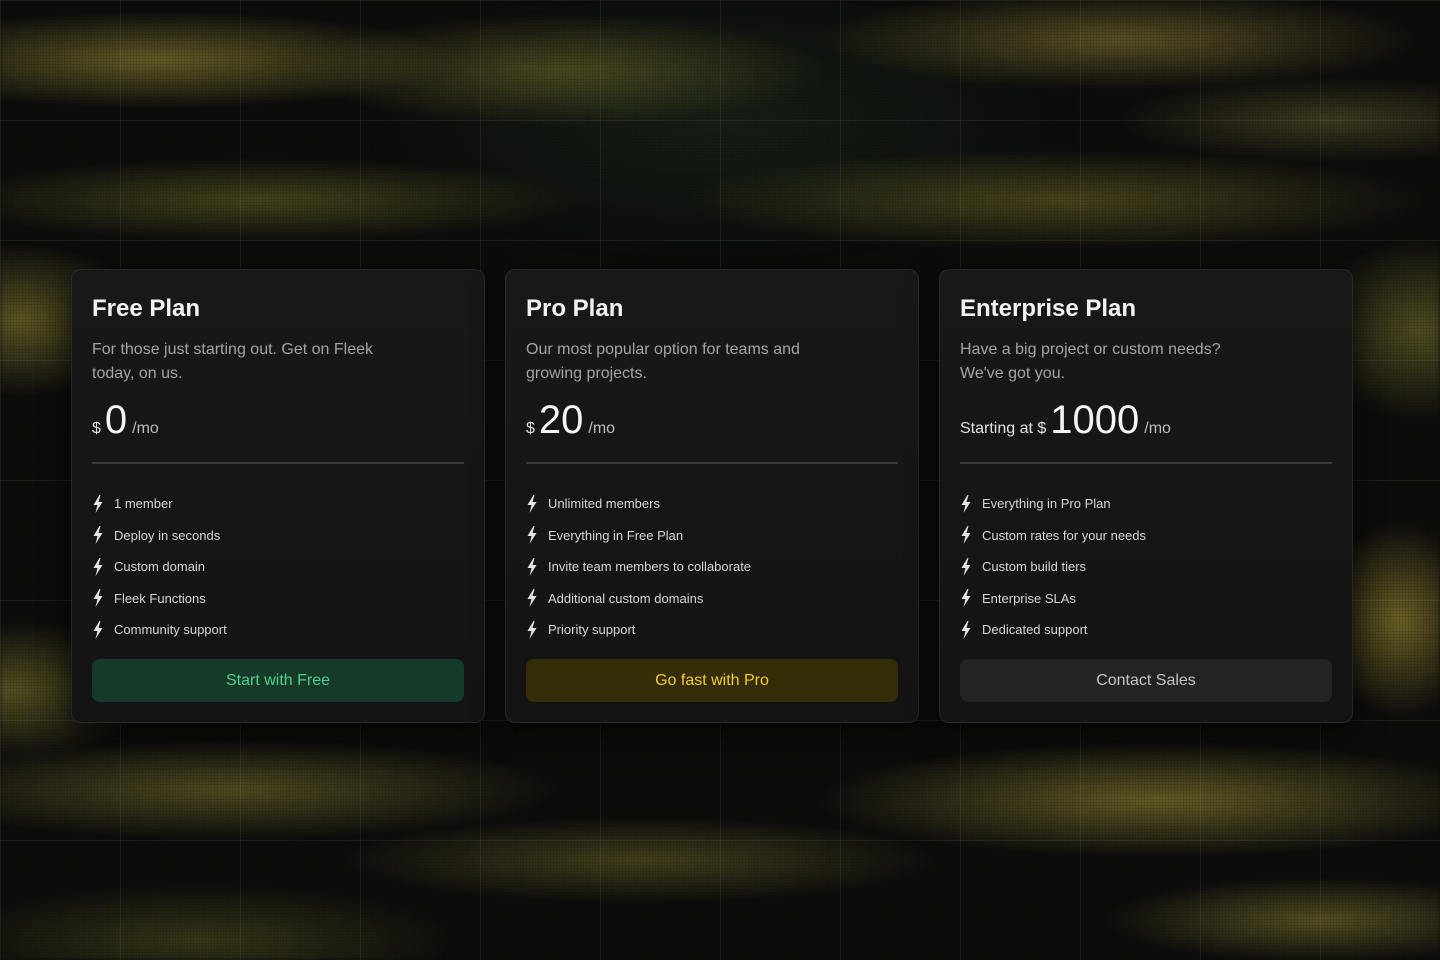 The width and height of the screenshot is (1440, 960). Describe the element at coordinates (170, 630) in the screenshot. I see `feature-label: Community support` at that location.